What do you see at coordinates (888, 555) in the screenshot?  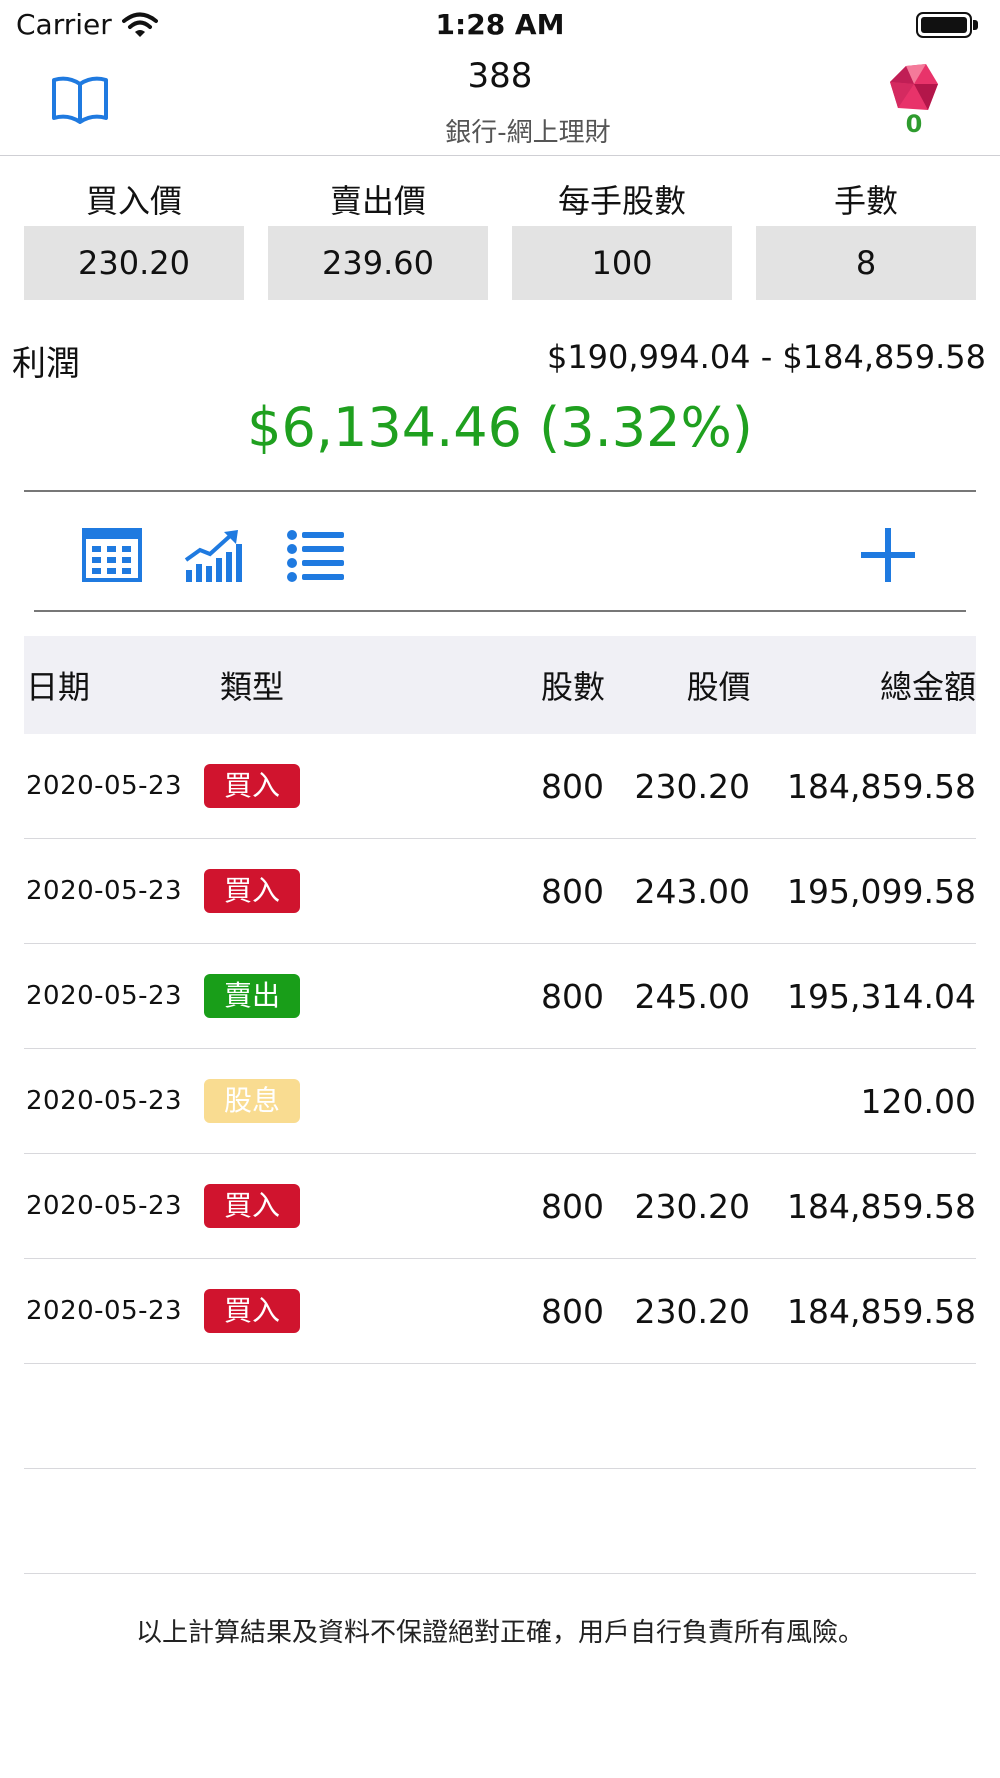 I see `plus-icon` at bounding box center [888, 555].